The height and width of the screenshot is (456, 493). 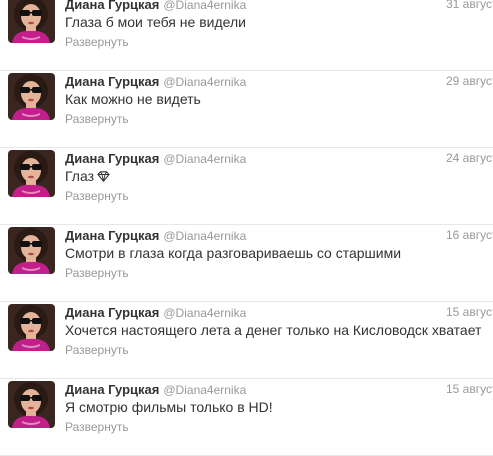 I want to click on tweet-text: Как можно не видеть, so click(x=133, y=99).